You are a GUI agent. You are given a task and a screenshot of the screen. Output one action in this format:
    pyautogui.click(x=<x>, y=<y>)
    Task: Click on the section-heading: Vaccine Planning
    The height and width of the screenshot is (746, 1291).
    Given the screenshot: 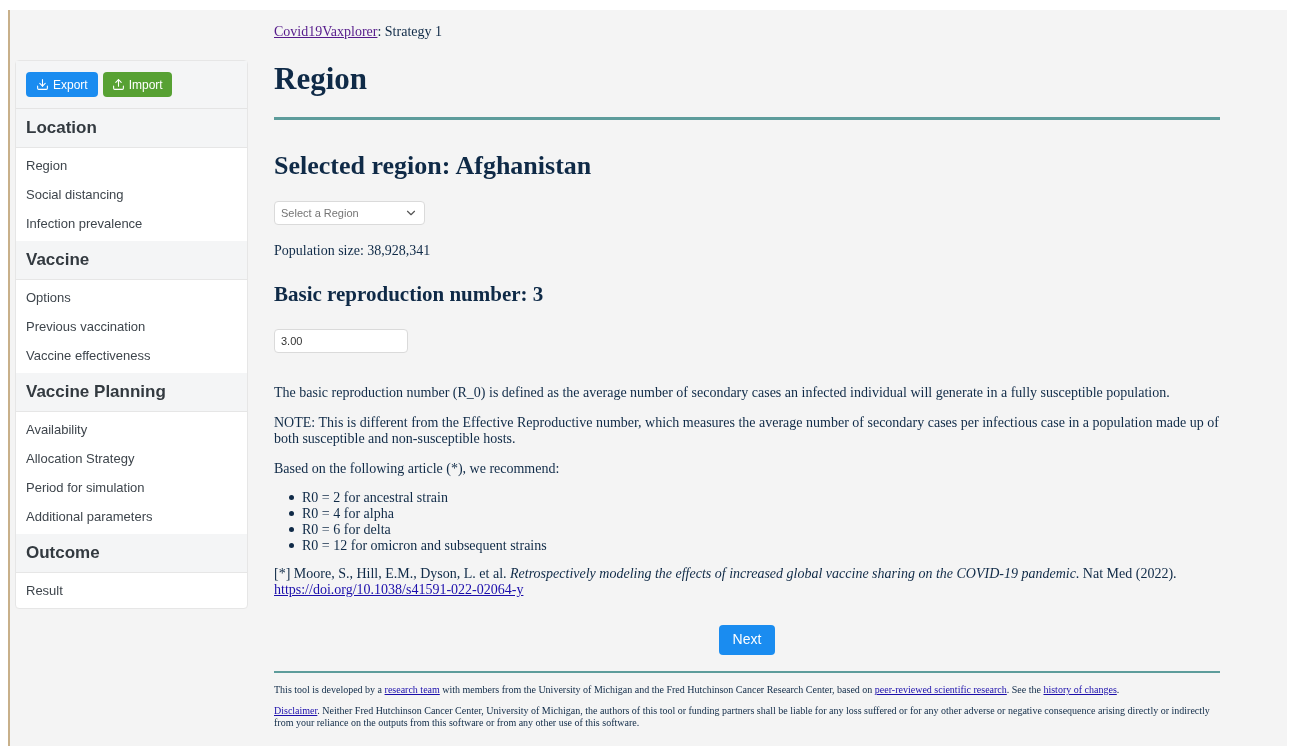 What is the action you would take?
    pyautogui.click(x=96, y=392)
    